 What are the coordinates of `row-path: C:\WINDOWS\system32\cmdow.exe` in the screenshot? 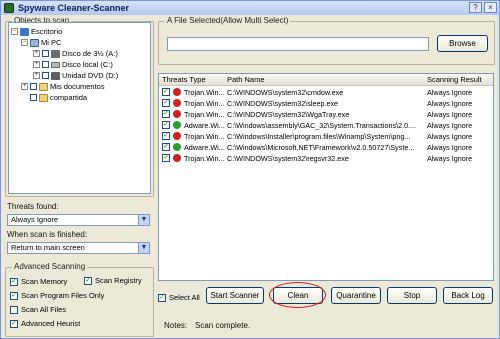 It's located at (285, 92).